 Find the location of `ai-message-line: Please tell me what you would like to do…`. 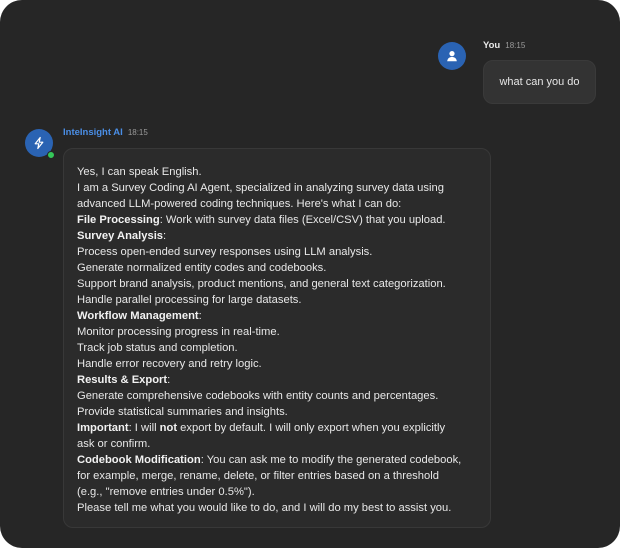

ai-message-line: Please tell me what you would like to do… is located at coordinates (277, 508).